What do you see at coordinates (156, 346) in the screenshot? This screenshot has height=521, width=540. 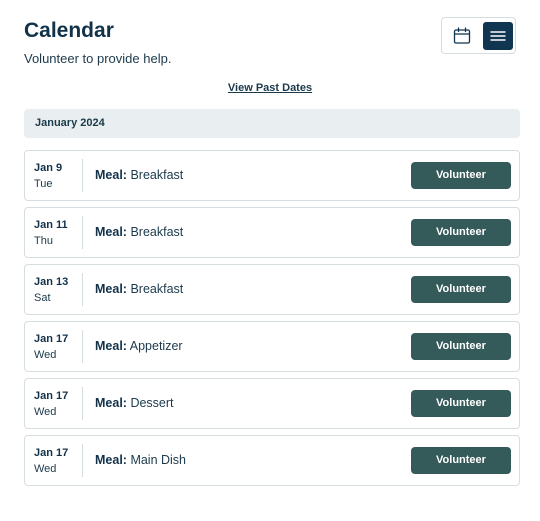 I see `meal-type: Appetizer` at bounding box center [156, 346].